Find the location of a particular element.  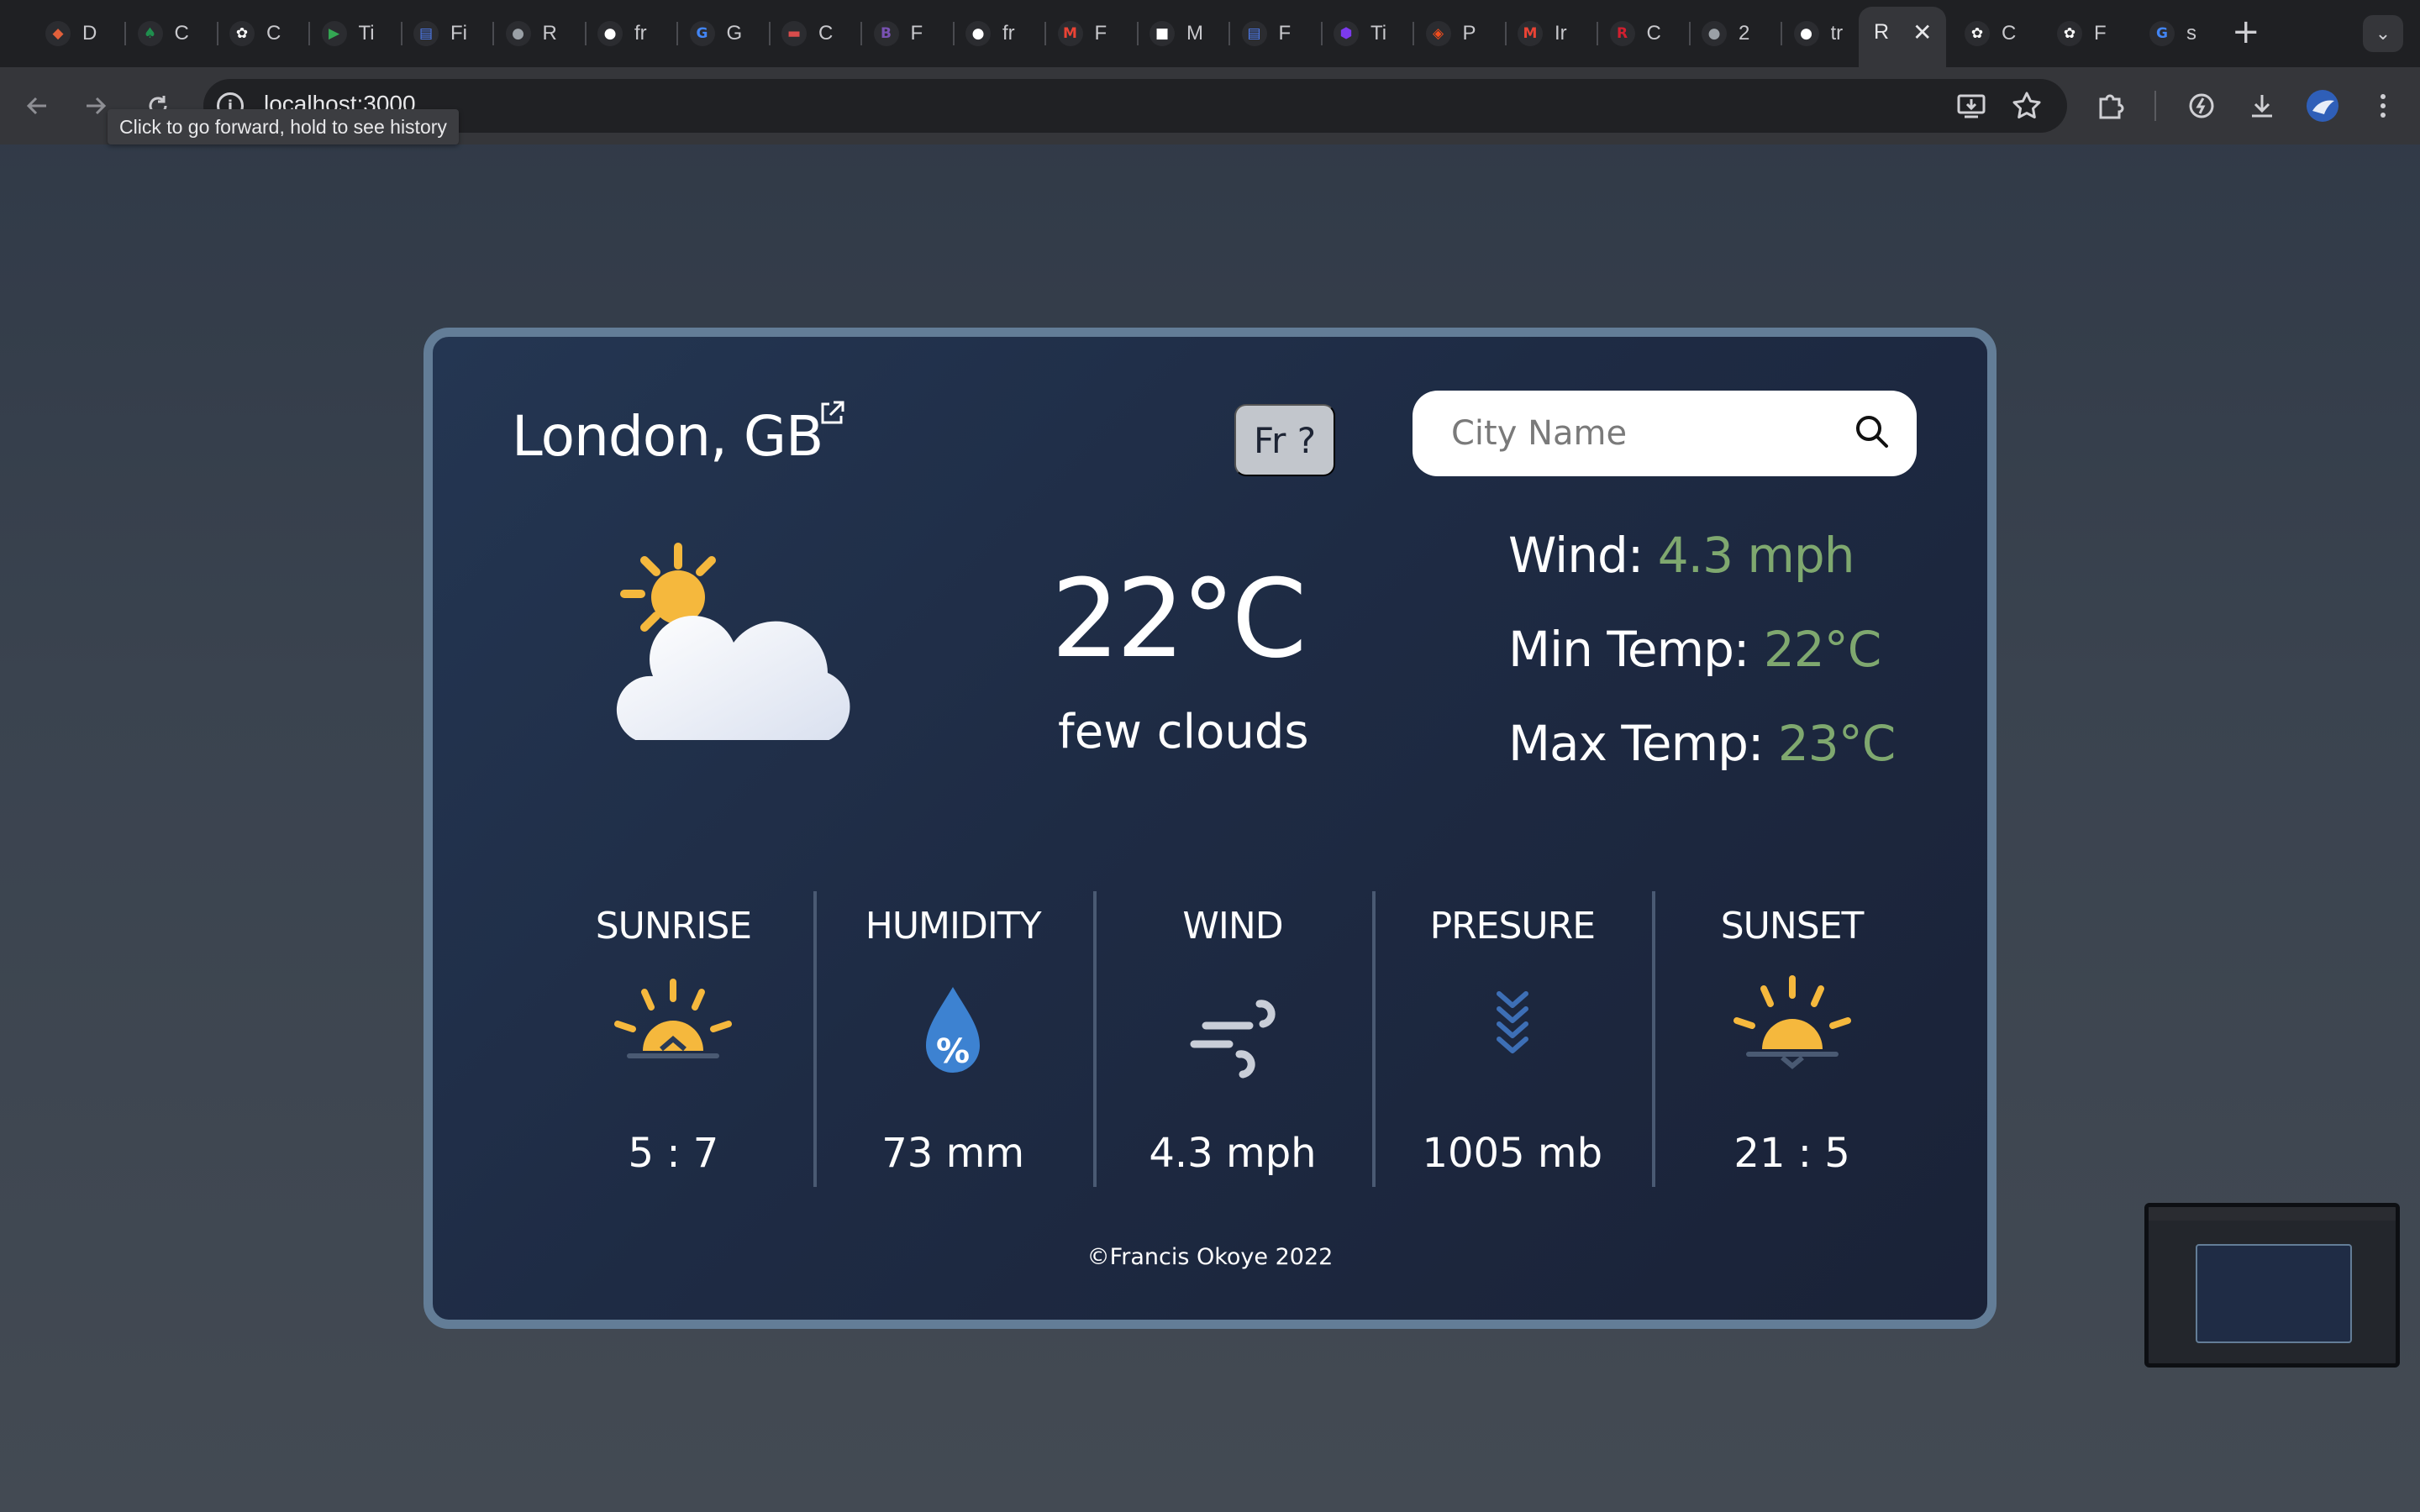

browser-tab: ● tr is located at coordinates (1820, 33).